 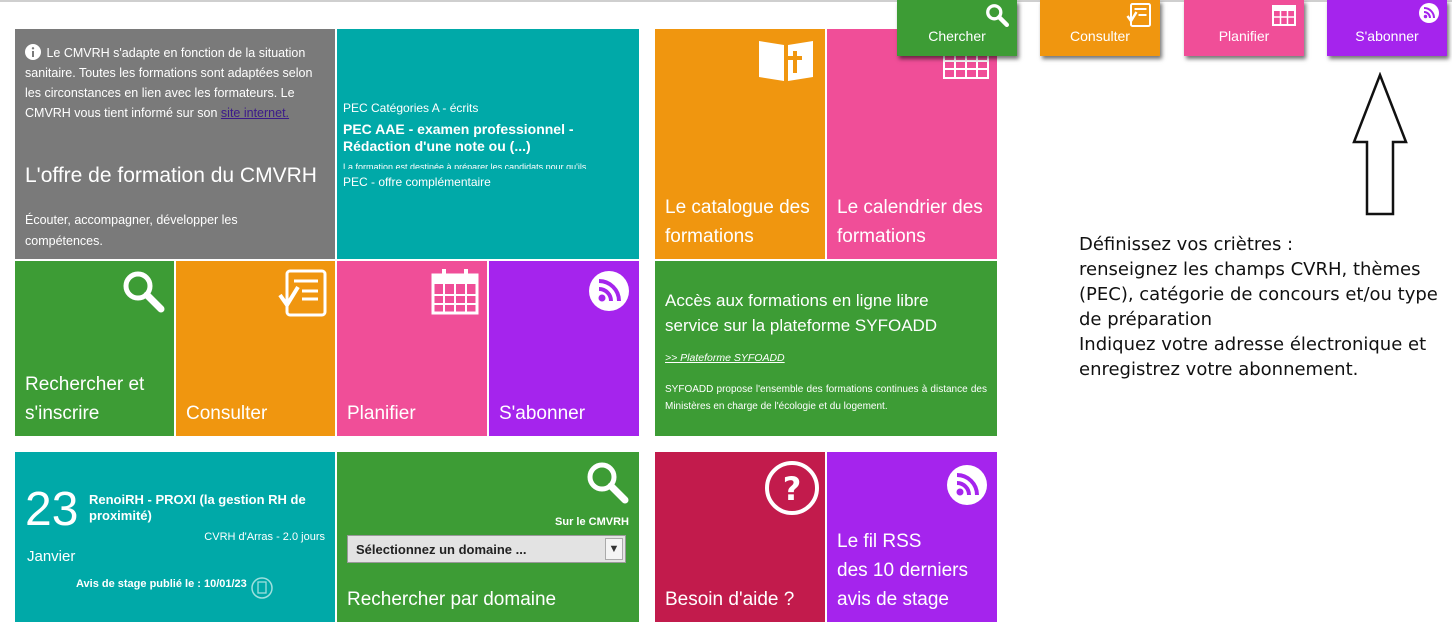 I want to click on pdf-icon, so click(x=262, y=588).